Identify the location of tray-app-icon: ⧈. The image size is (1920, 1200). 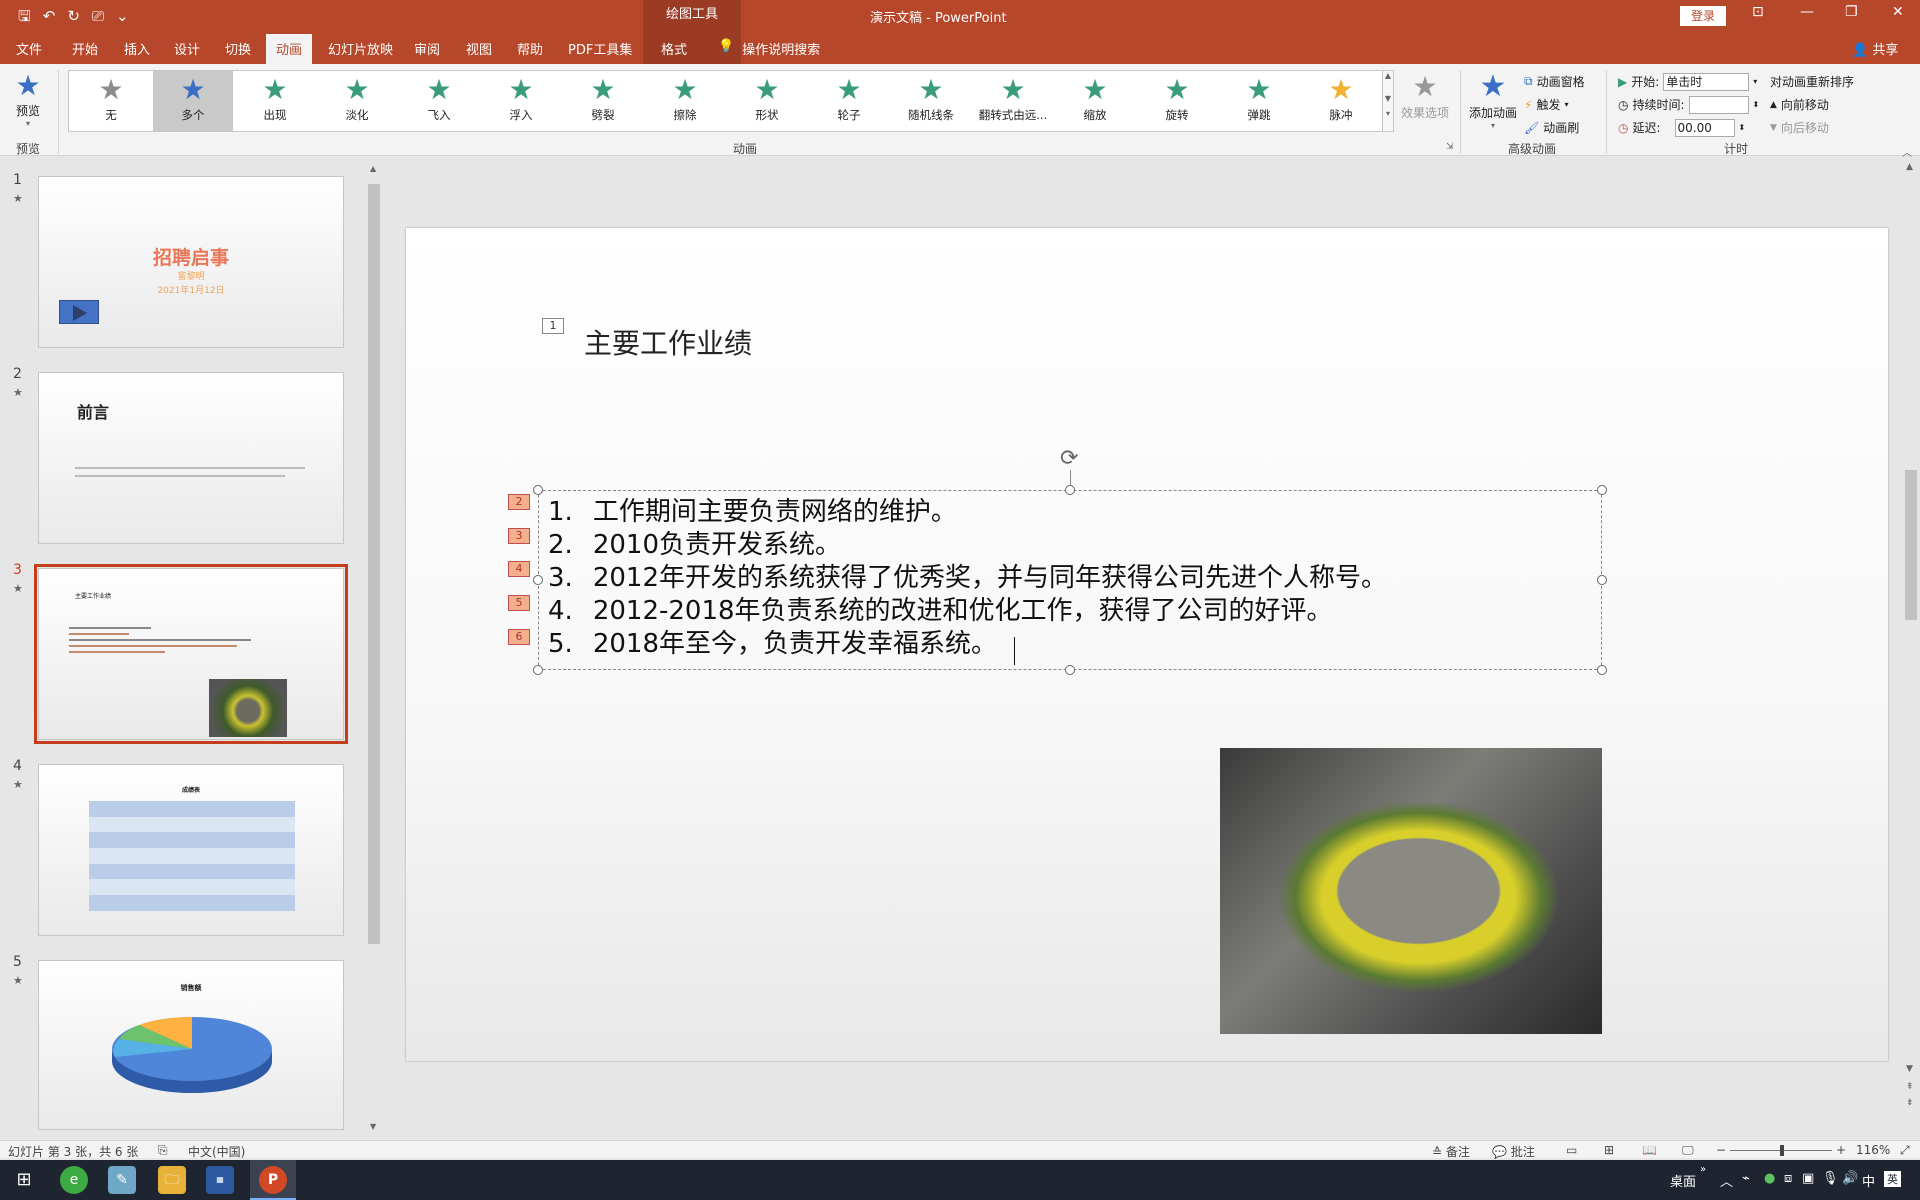
(1788, 1178).